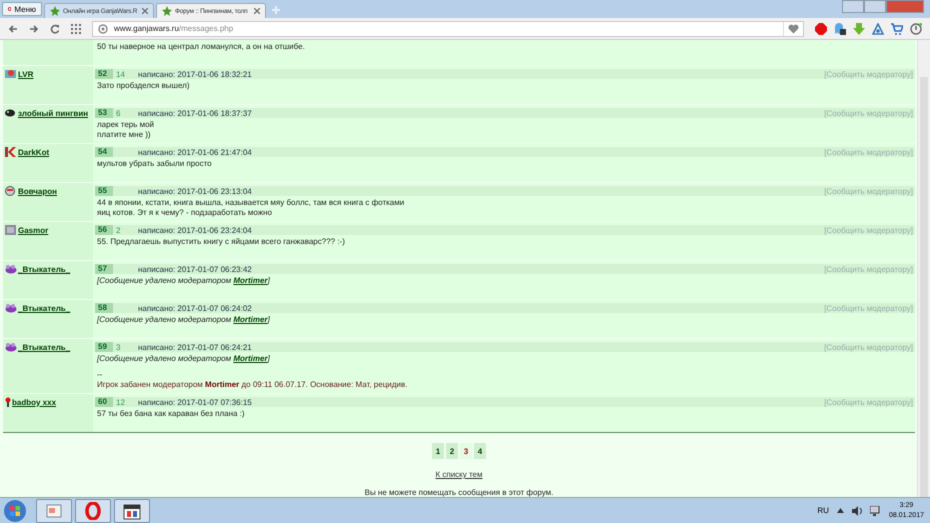 The height and width of the screenshot is (523, 930). I want to click on message-text: мультов убрать забыли просто, so click(155, 164).